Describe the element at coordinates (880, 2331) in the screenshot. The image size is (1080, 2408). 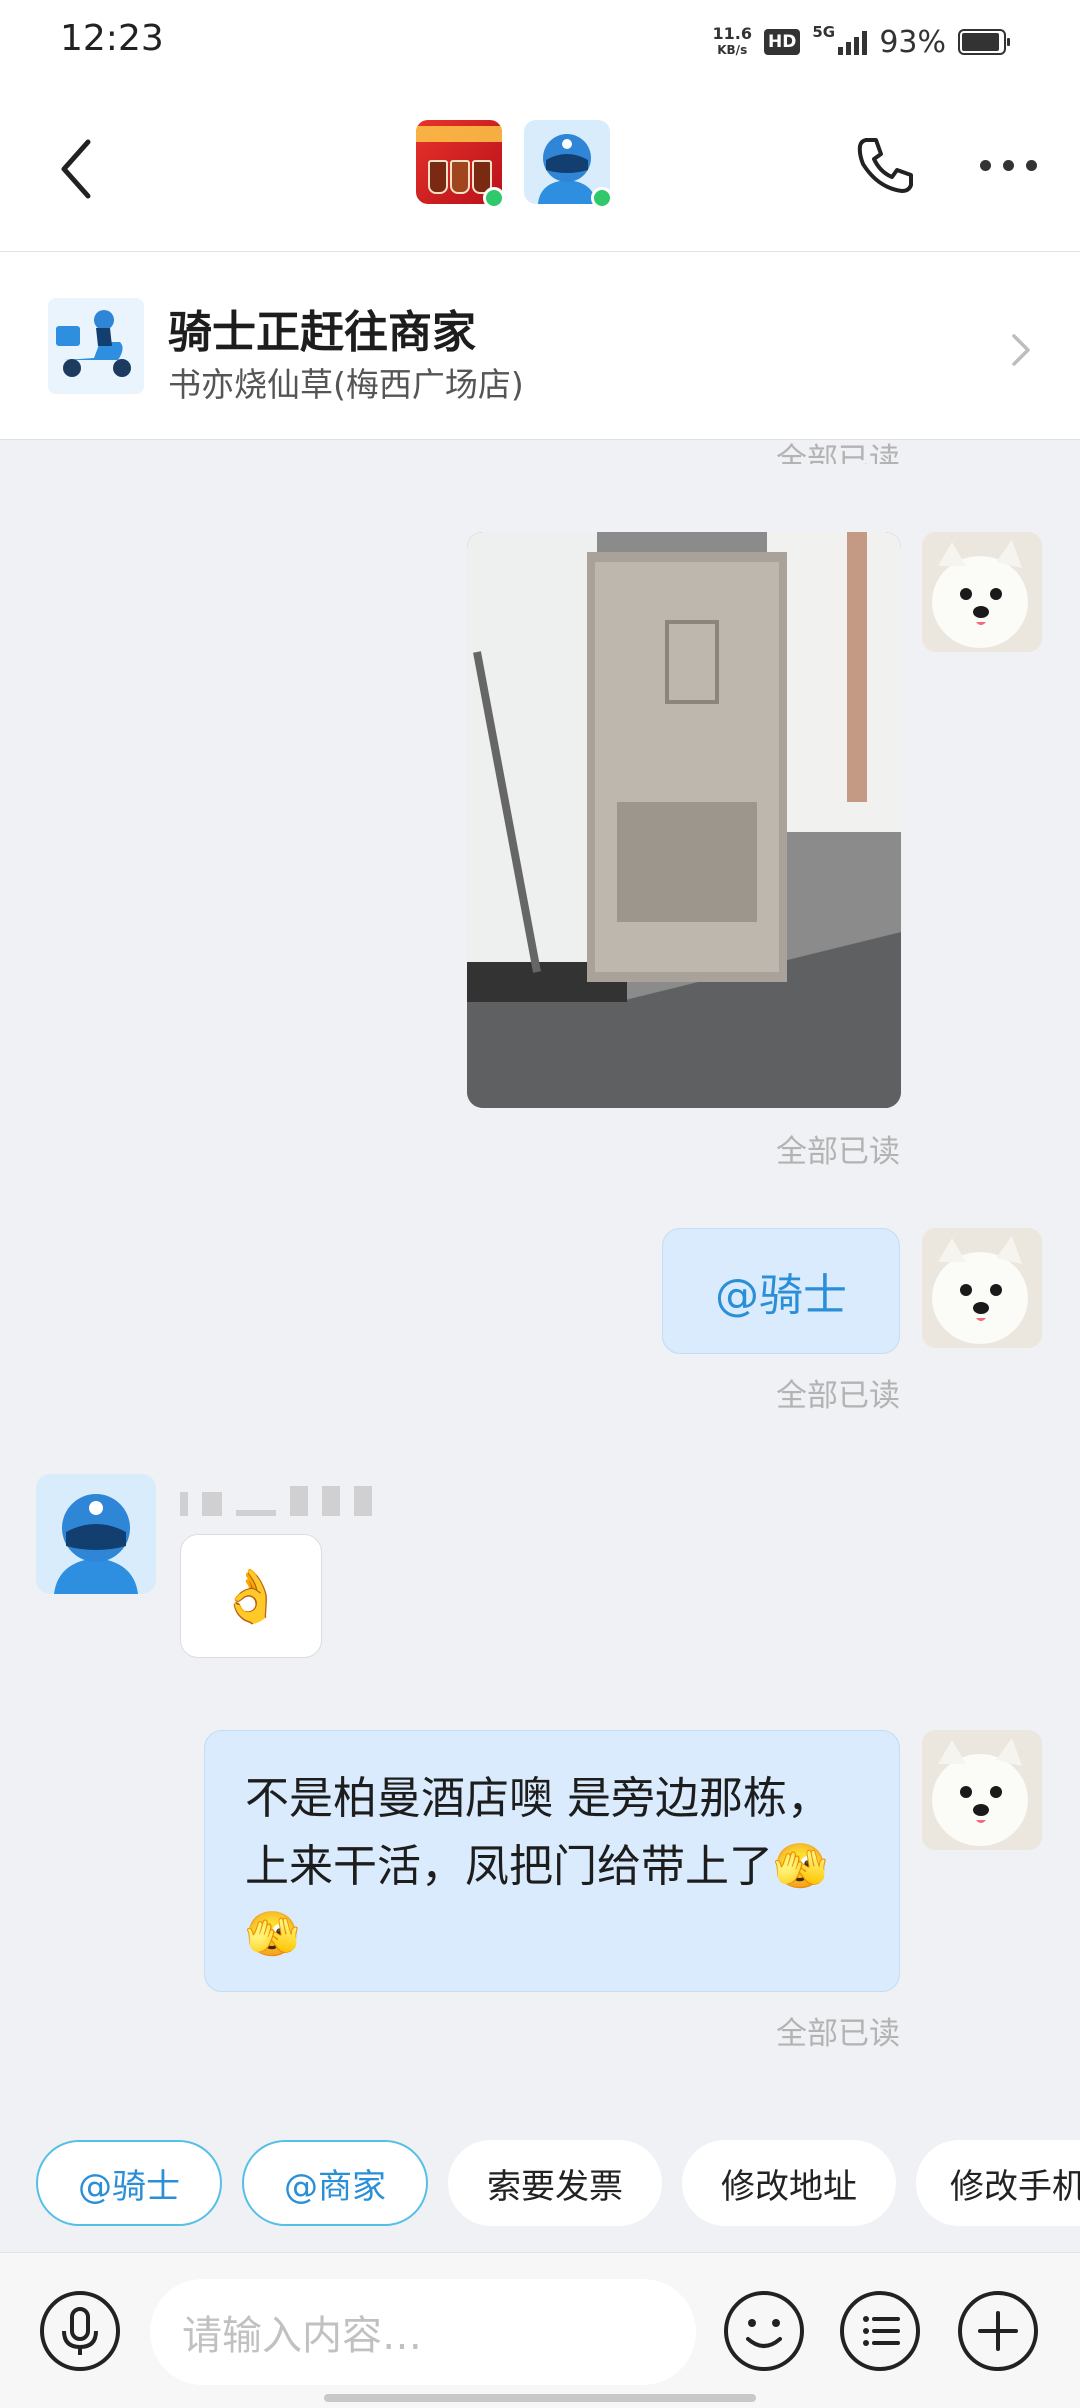
I see `list-icon` at that location.